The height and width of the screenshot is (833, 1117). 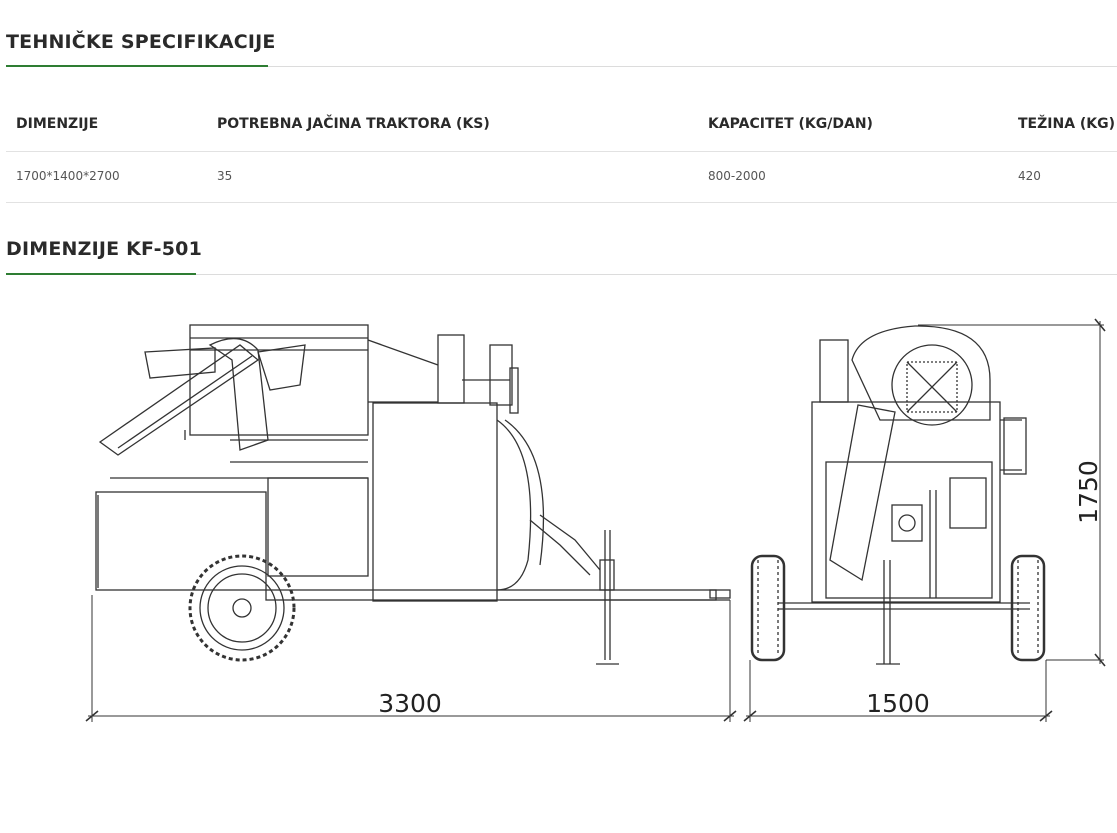 I want to click on table-row: 1700*1400*2700 35 800-2000 420, so click(x=561, y=177).